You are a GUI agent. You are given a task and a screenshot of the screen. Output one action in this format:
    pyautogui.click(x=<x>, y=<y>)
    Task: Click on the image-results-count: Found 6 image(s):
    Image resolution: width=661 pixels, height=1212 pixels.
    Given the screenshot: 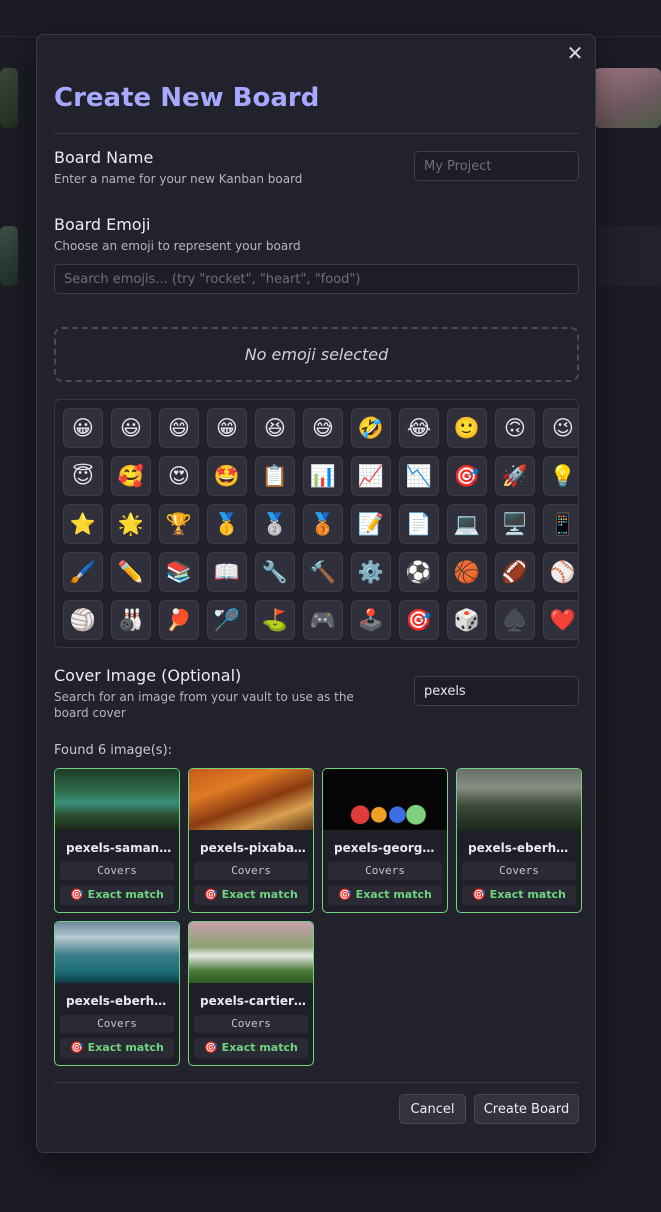 What is the action you would take?
    pyautogui.click(x=113, y=750)
    